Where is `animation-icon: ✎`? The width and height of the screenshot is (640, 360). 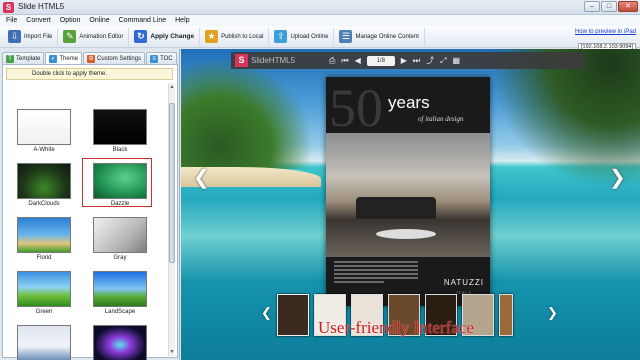 animation-icon: ✎ is located at coordinates (70, 36).